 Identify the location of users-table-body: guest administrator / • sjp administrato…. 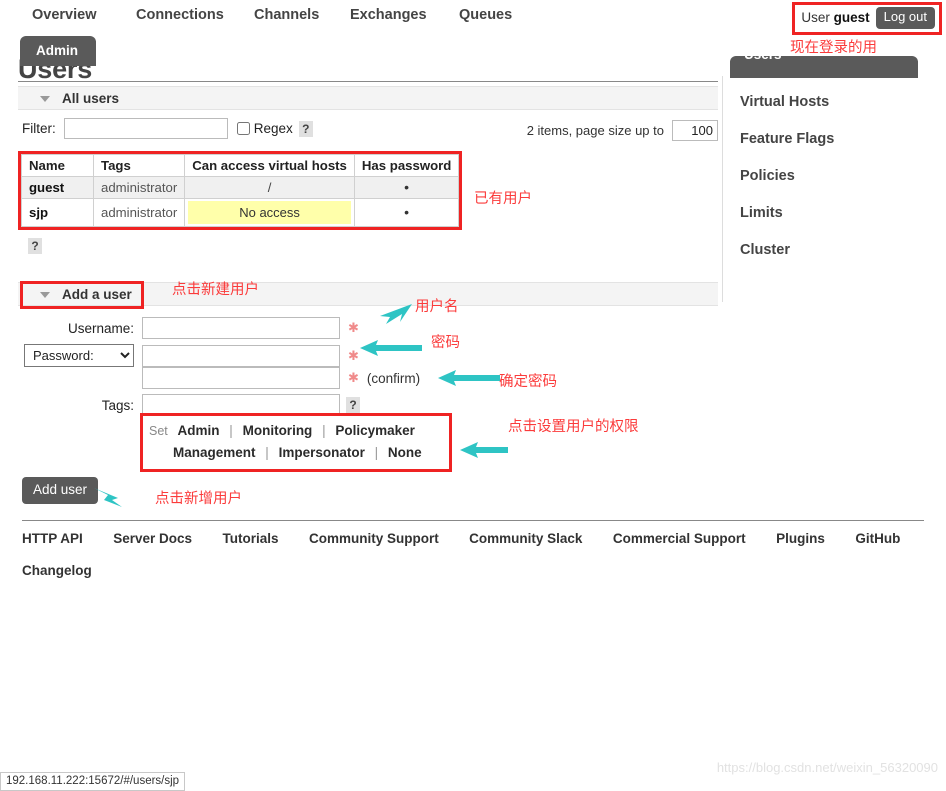
(240, 201).